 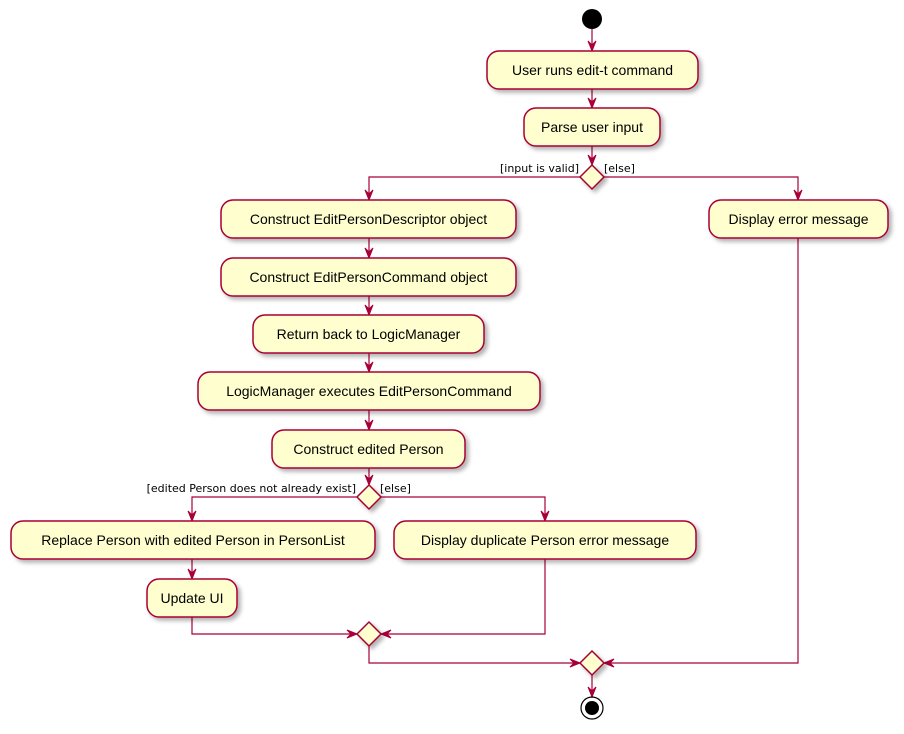 What do you see at coordinates (369, 634) in the screenshot?
I see `merge-person` at bounding box center [369, 634].